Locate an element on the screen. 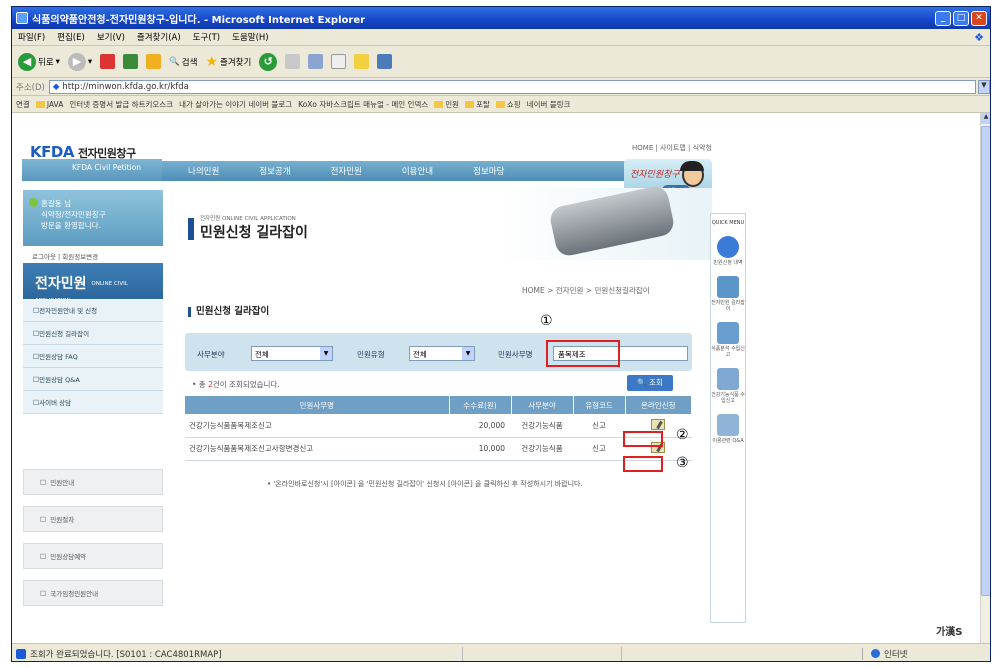  zone-text: 인터넷 is located at coordinates (896, 654).